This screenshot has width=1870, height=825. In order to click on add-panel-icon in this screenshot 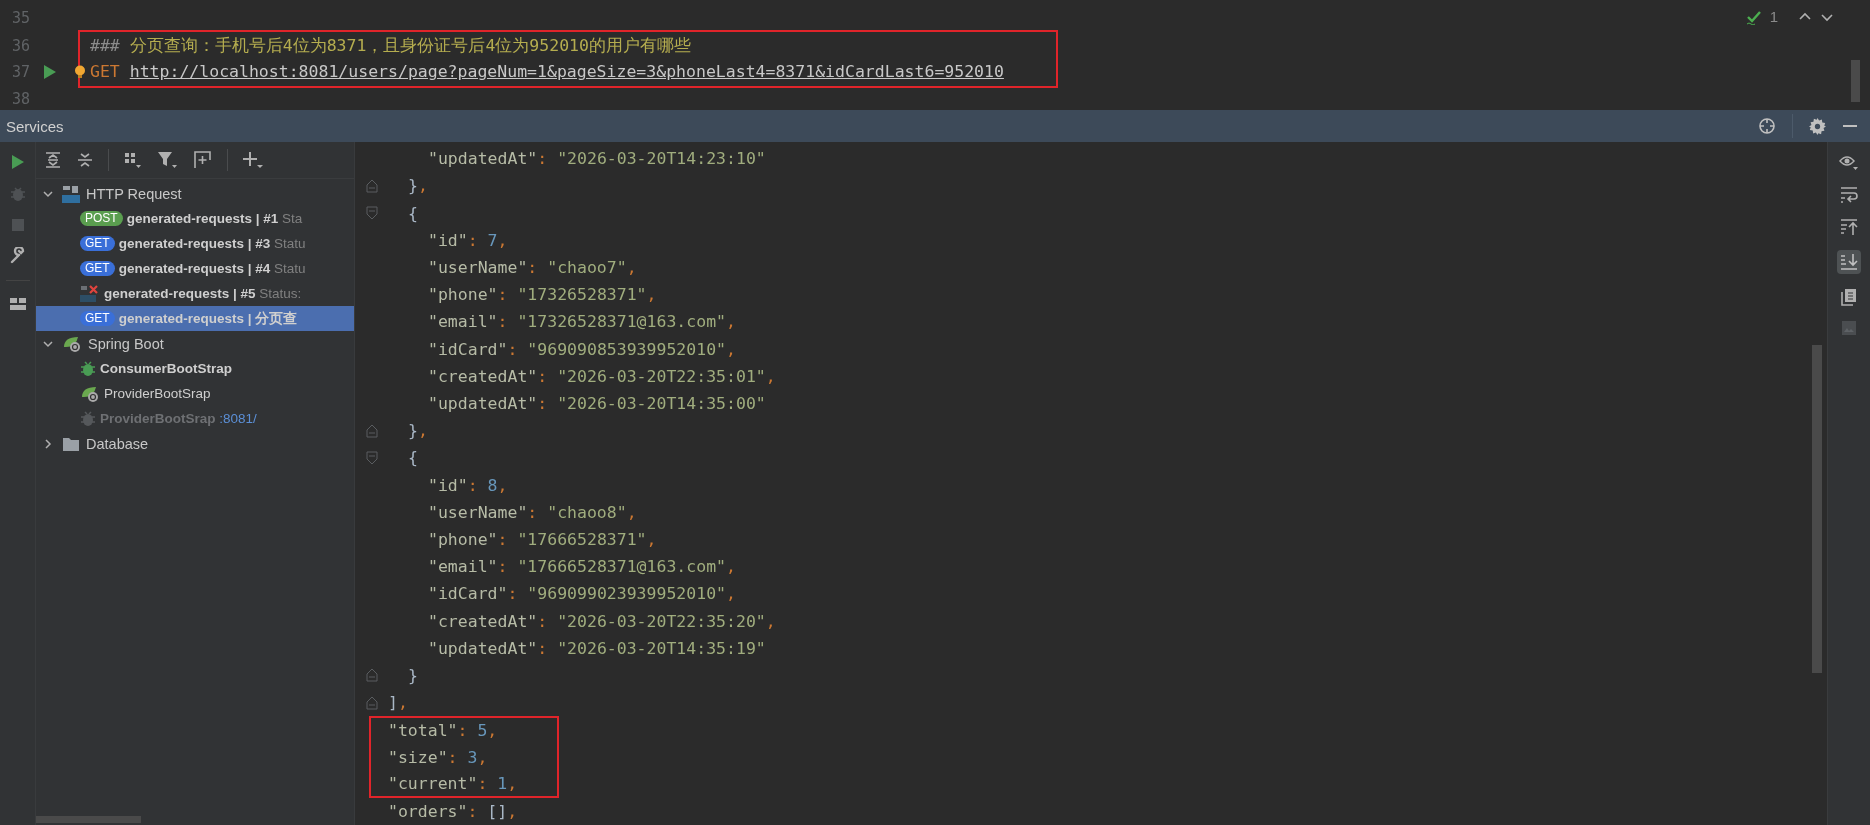, I will do `click(203, 160)`.